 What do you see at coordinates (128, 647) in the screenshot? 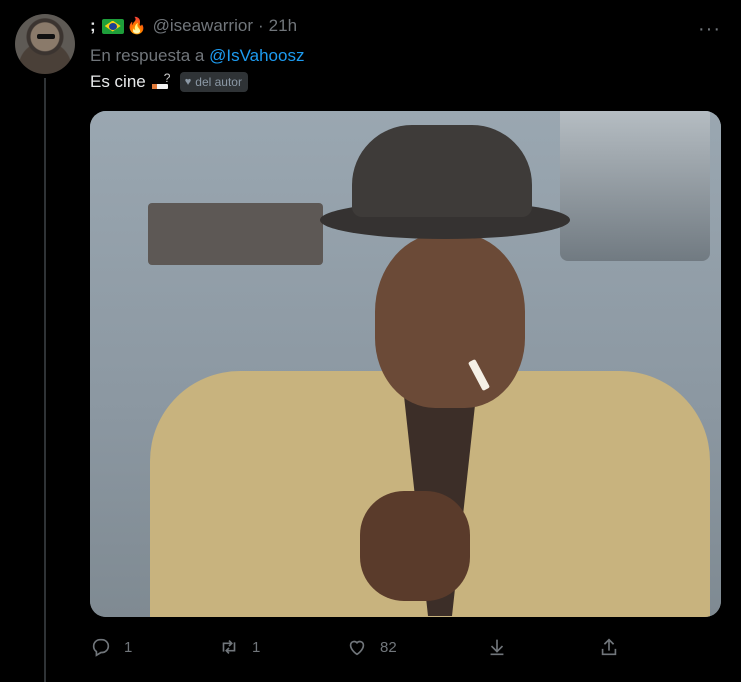
I see `reply-count: 1` at bounding box center [128, 647].